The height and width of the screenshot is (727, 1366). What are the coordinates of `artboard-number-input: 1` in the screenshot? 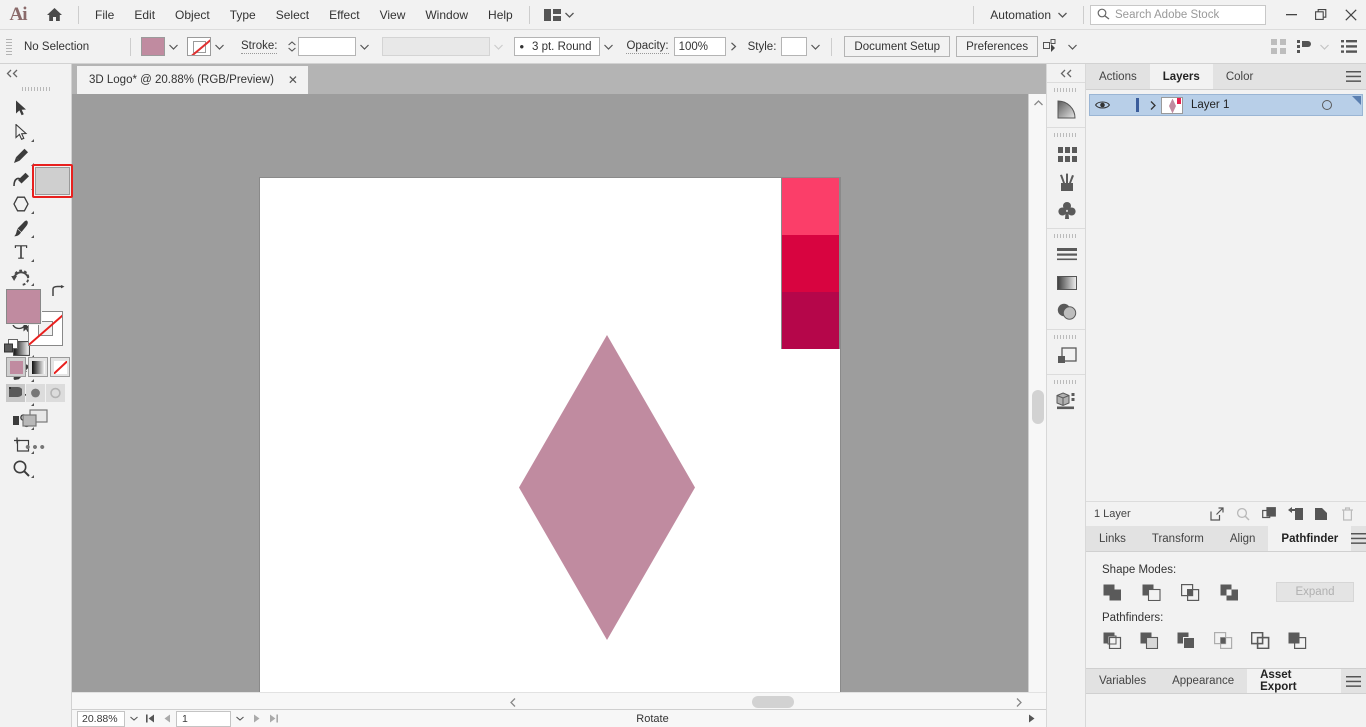 It's located at (203, 718).